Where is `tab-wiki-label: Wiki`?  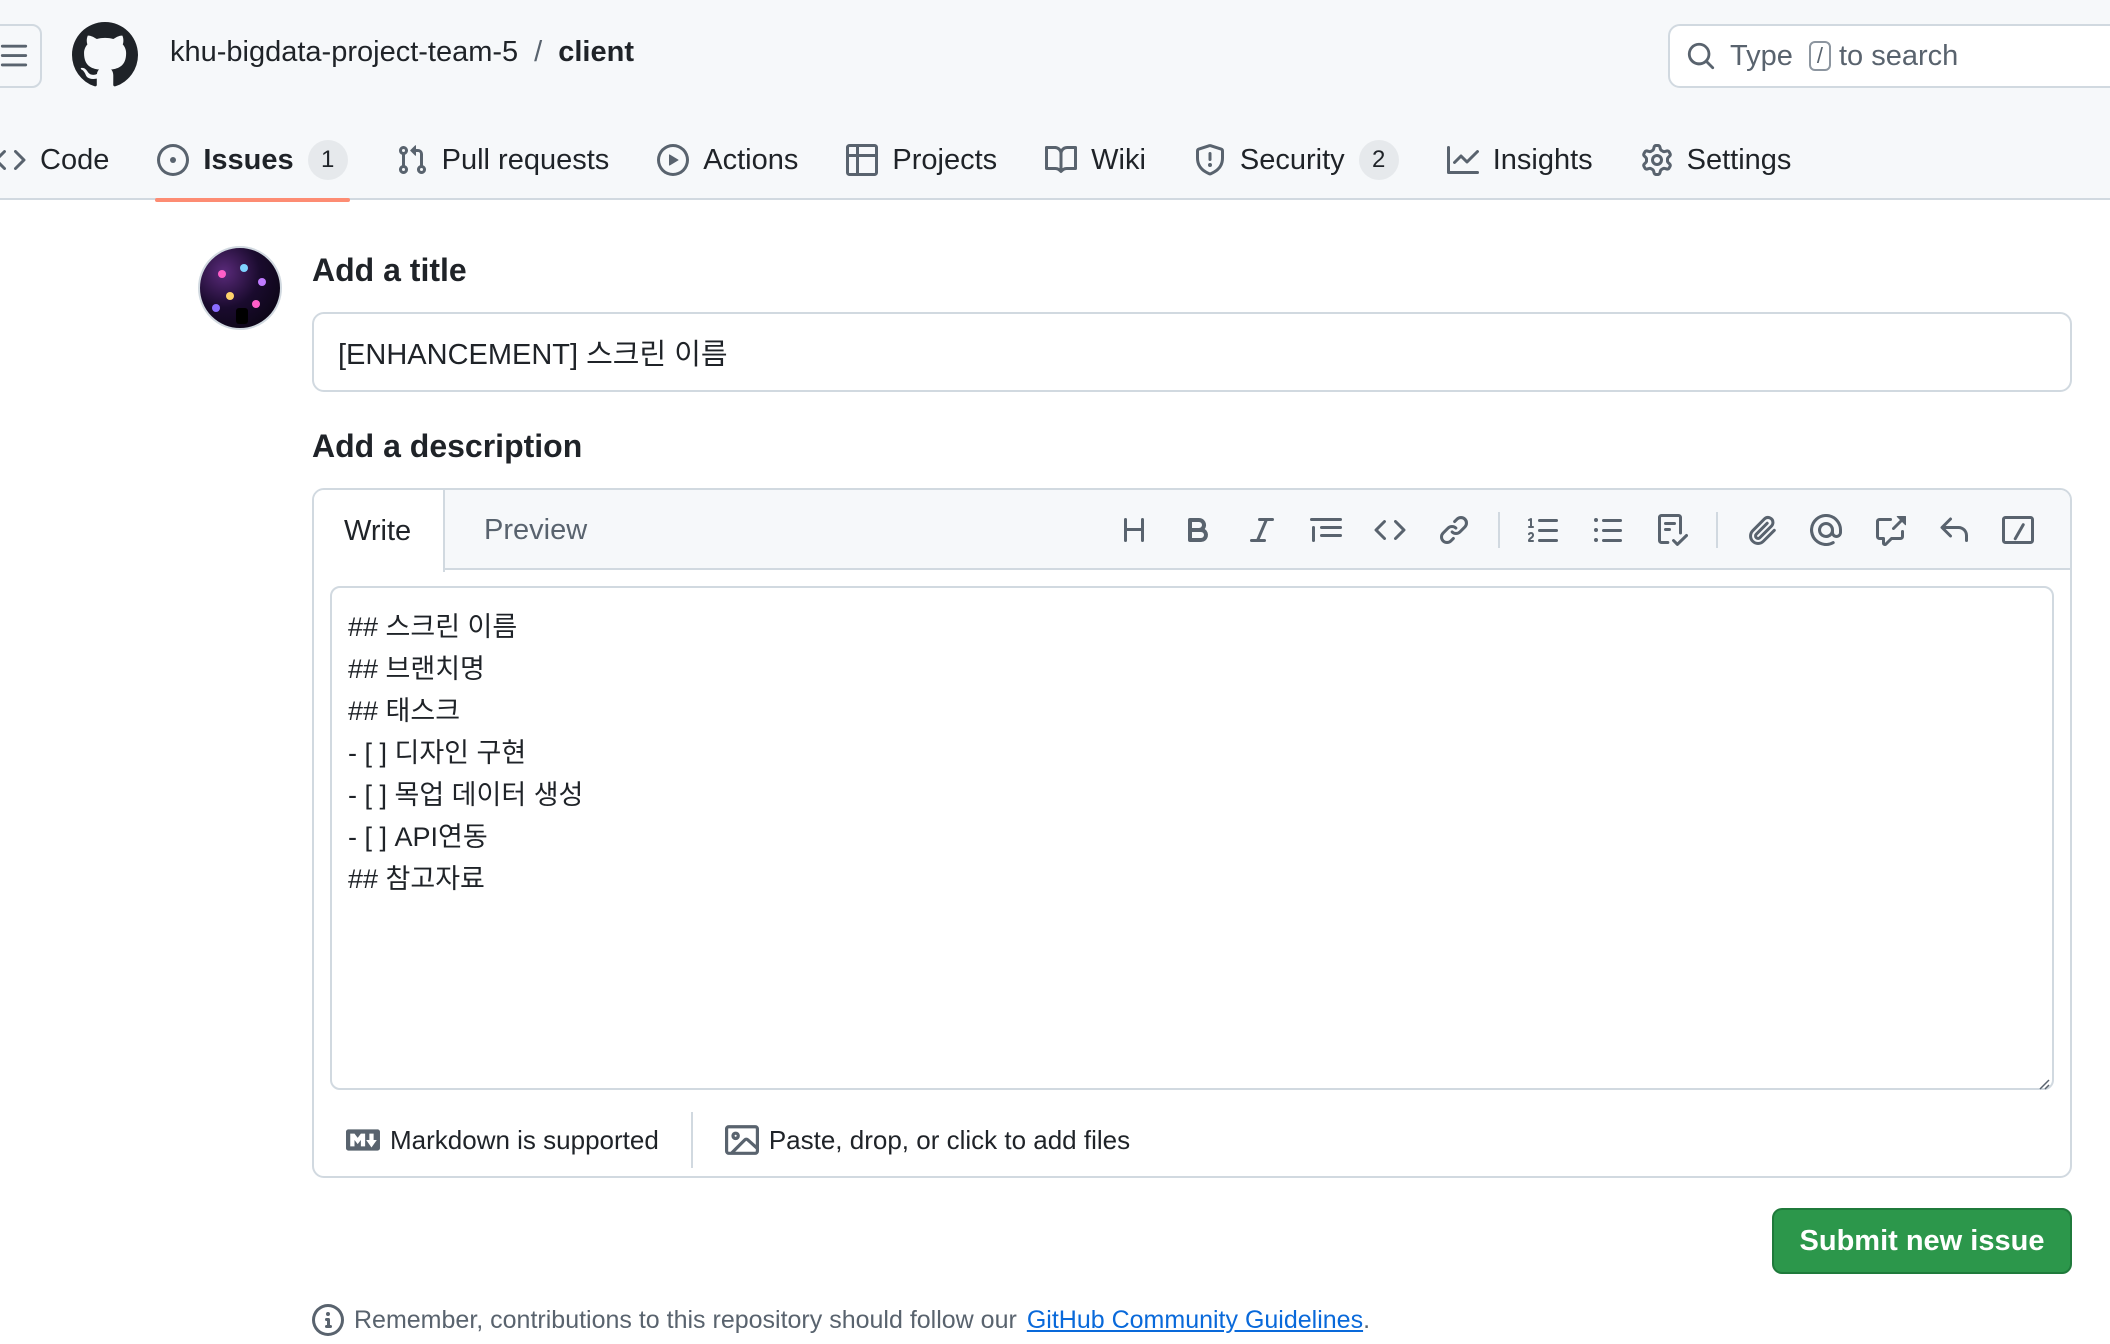
tab-wiki-label: Wiki is located at coordinates (1118, 159).